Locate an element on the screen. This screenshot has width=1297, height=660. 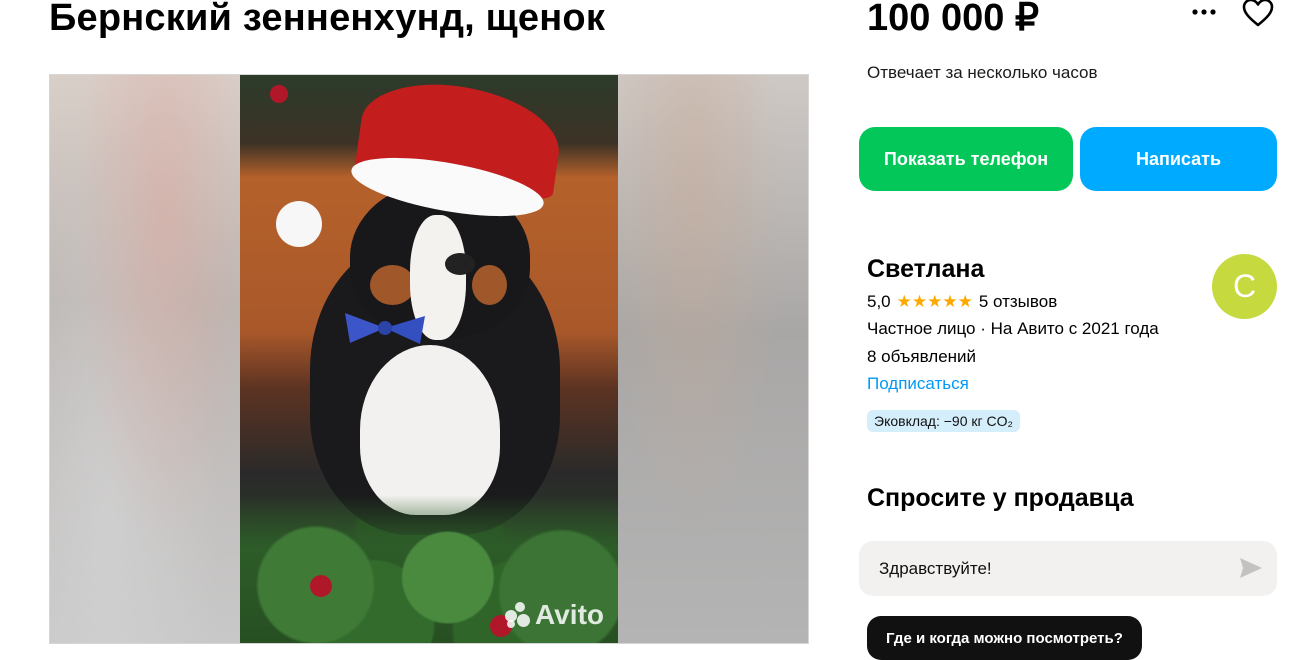
rating-stars-icon: ★★★★★ is located at coordinates (934, 301).